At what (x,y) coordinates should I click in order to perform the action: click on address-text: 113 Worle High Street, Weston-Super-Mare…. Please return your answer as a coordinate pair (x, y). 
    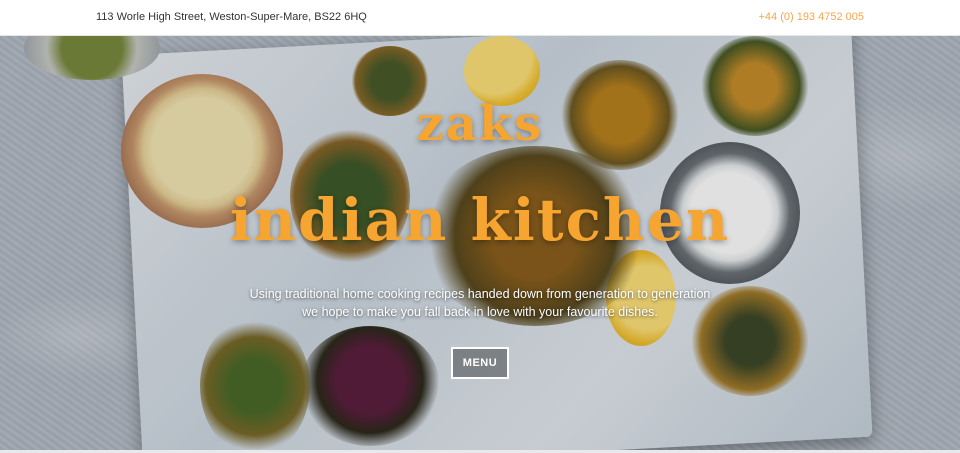
    Looking at the image, I should click on (231, 17).